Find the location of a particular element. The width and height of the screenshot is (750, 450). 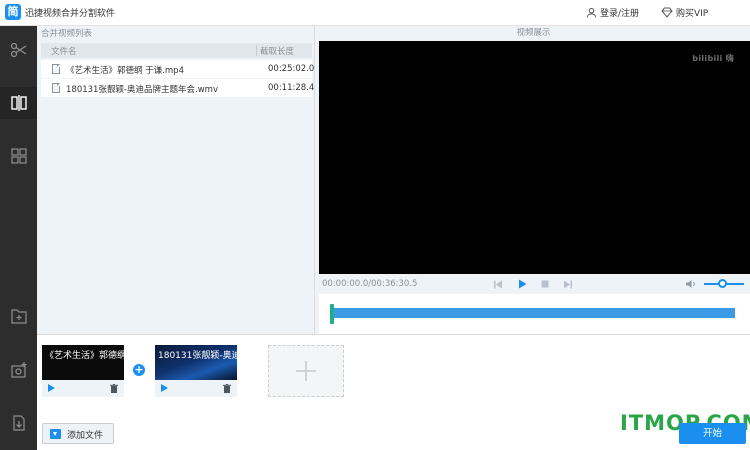

play-button is located at coordinates (522, 284).